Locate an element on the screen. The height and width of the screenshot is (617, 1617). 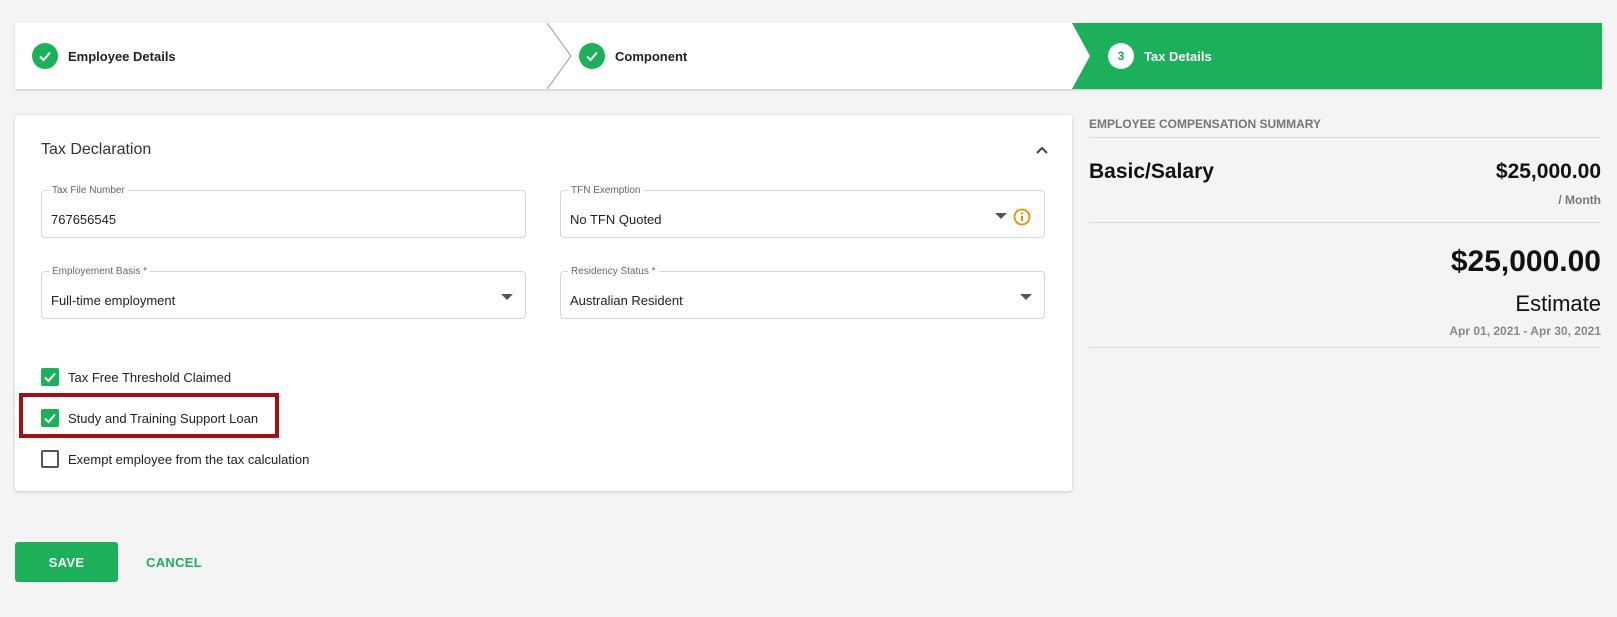
card-title: Tax Declaration is located at coordinates (96, 149).